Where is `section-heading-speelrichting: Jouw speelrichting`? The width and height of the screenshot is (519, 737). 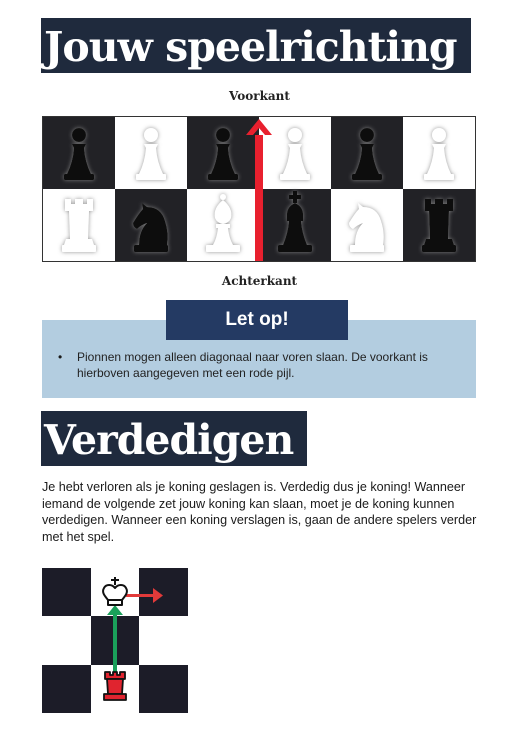 section-heading-speelrichting: Jouw speelrichting is located at coordinates (256, 45).